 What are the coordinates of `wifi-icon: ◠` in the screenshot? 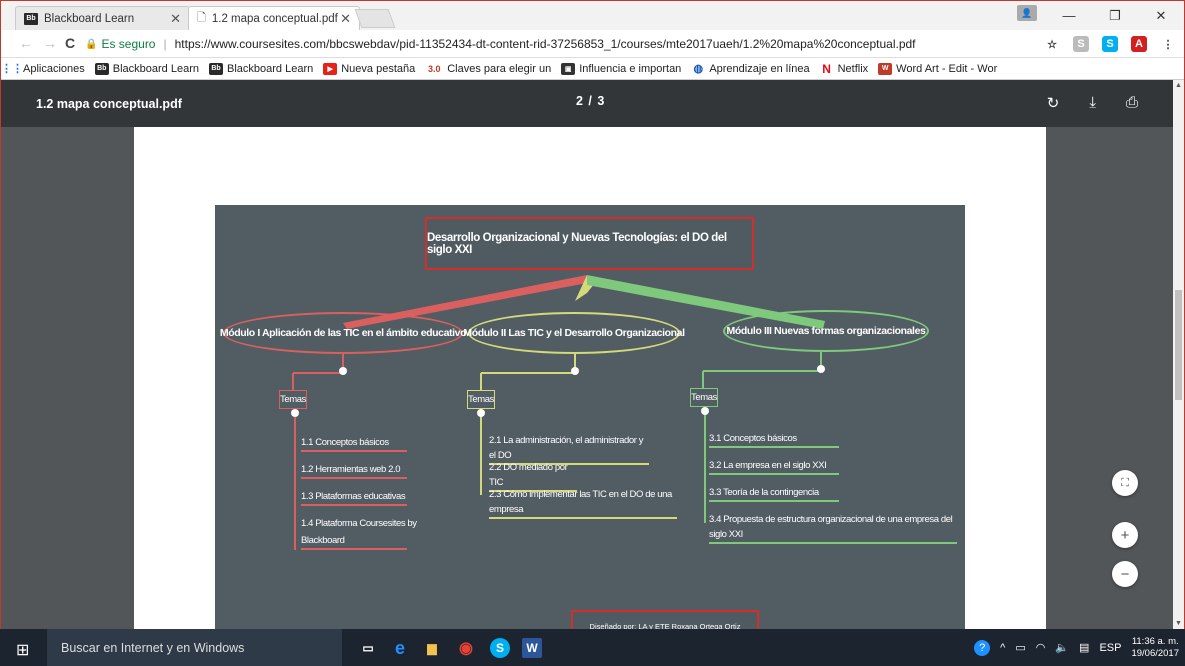 It's located at (1041, 647).